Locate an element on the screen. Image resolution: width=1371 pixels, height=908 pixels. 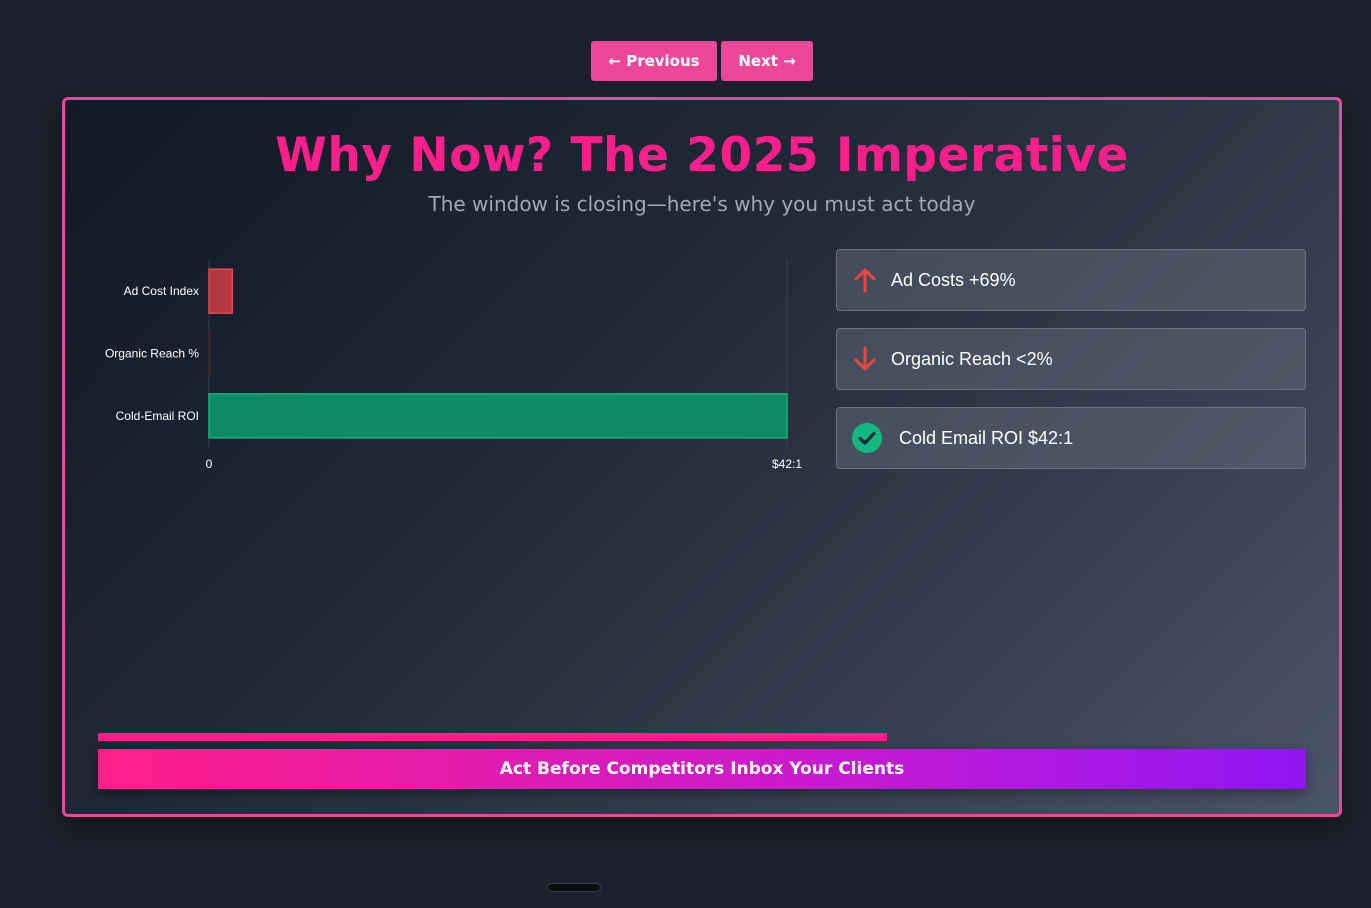
stat-card-organic-reach: Organic Reach <2% is located at coordinates (1071, 359).